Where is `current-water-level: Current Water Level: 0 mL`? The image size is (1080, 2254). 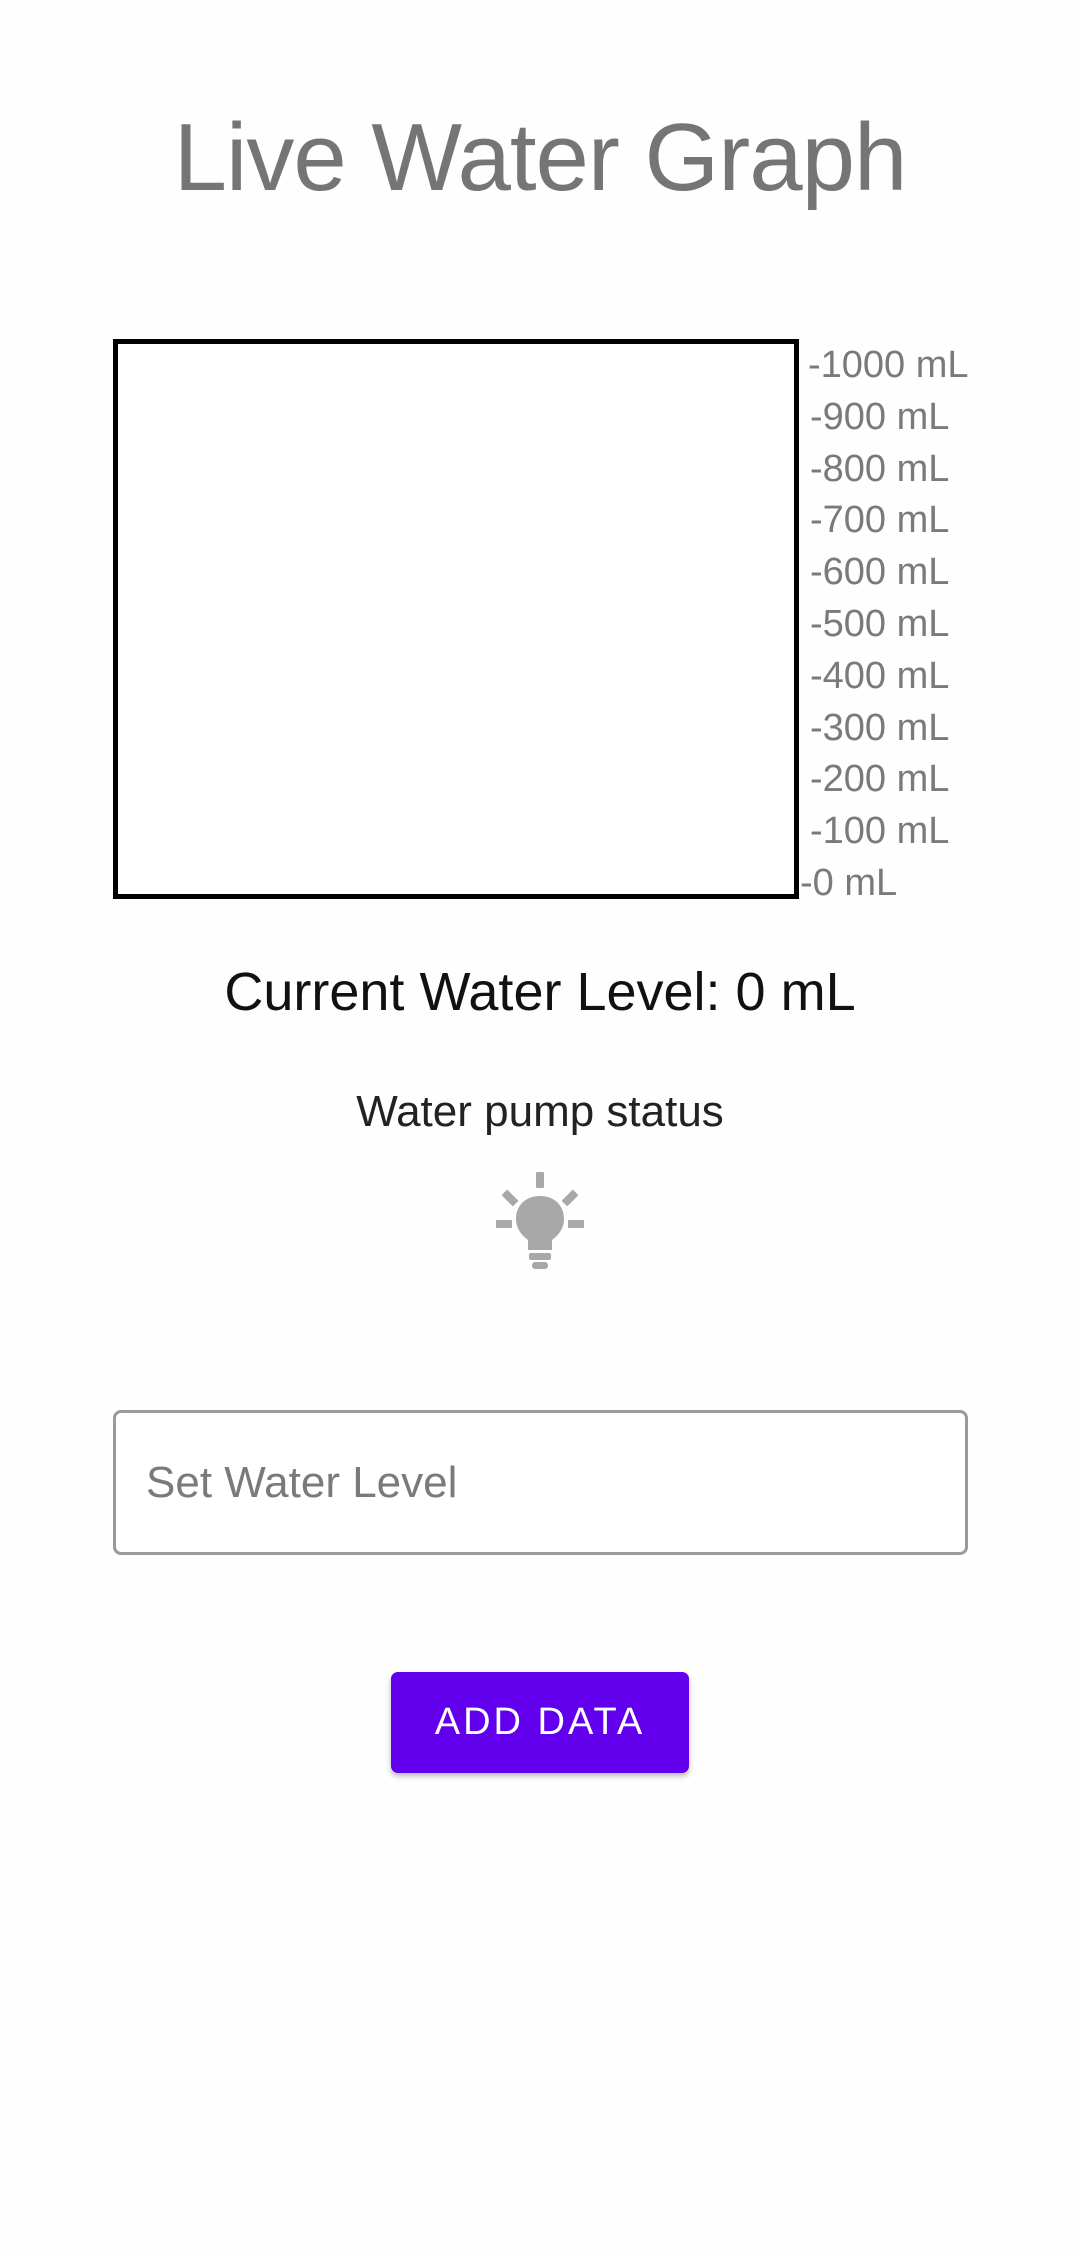
current-water-level: Current Water Level: 0 mL is located at coordinates (540, 992).